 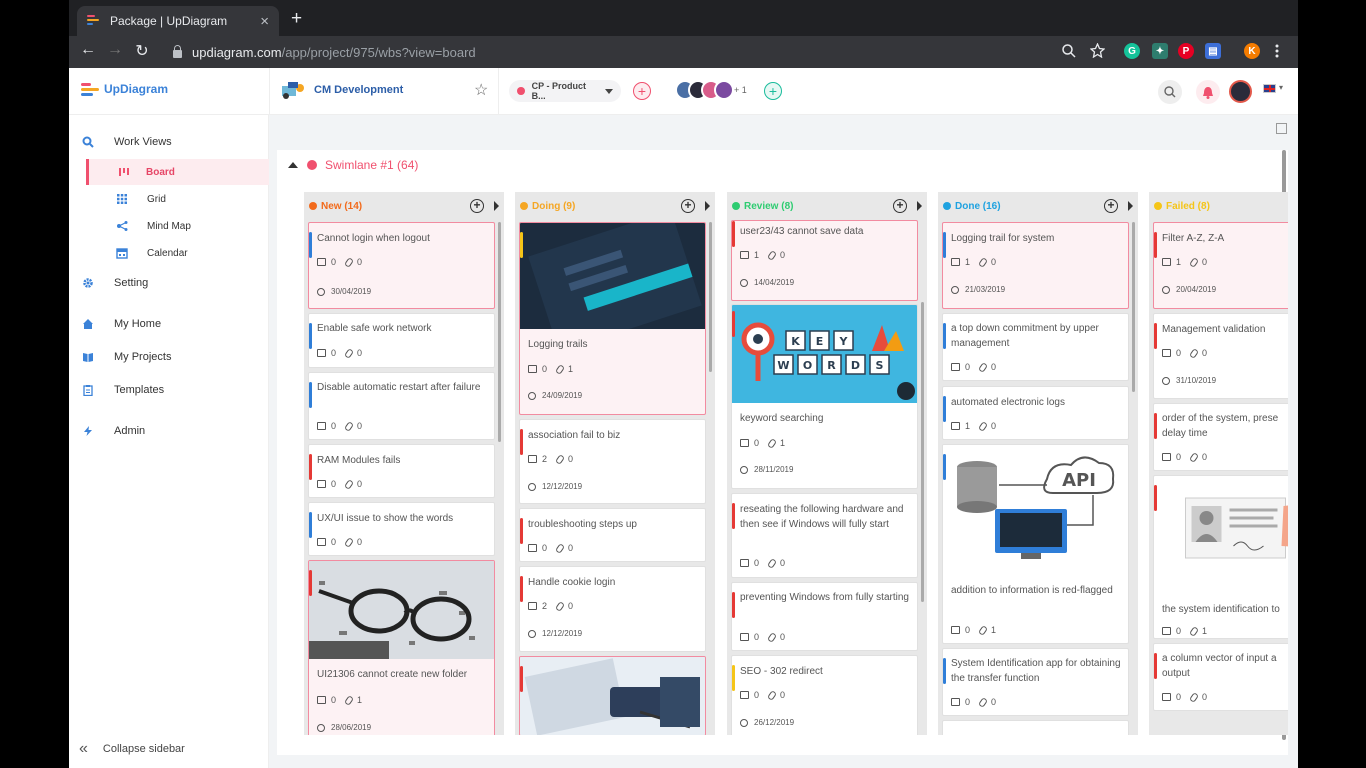 I want to click on forward-button: →, so click(x=115, y=50).